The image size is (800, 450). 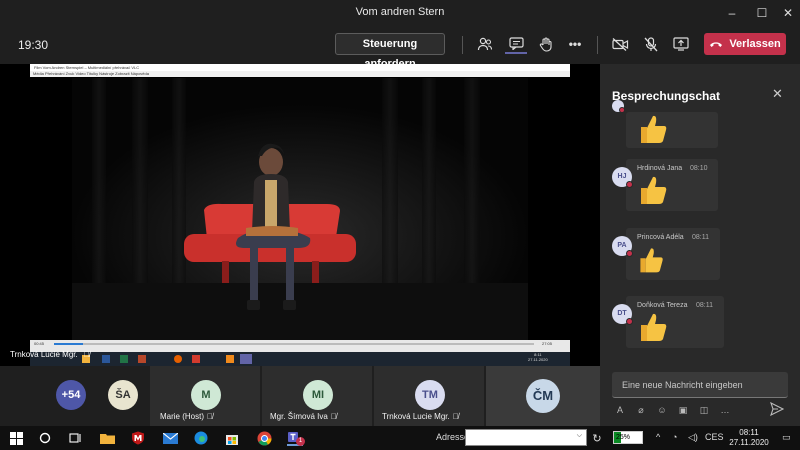 I want to click on chat-avatar-initials: DT, so click(x=622, y=313).